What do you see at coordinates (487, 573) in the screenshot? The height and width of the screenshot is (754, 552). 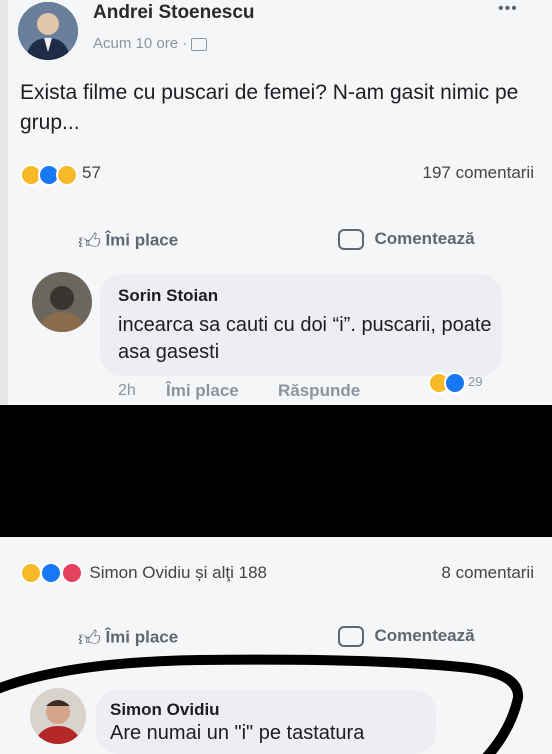 I see `comment-count-2: 8 comentarii` at bounding box center [487, 573].